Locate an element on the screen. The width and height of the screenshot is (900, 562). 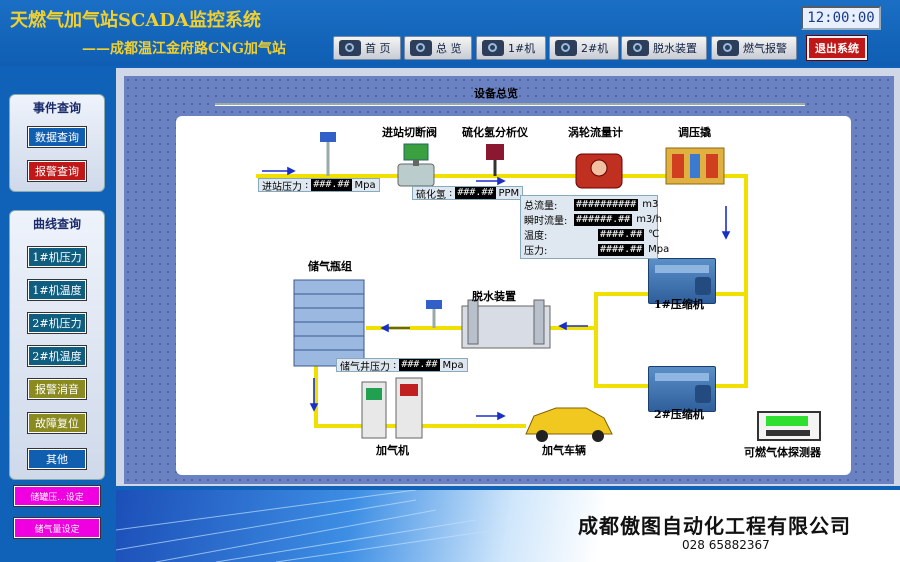
pressure-value: ####.## is located at coordinates (621, 249).